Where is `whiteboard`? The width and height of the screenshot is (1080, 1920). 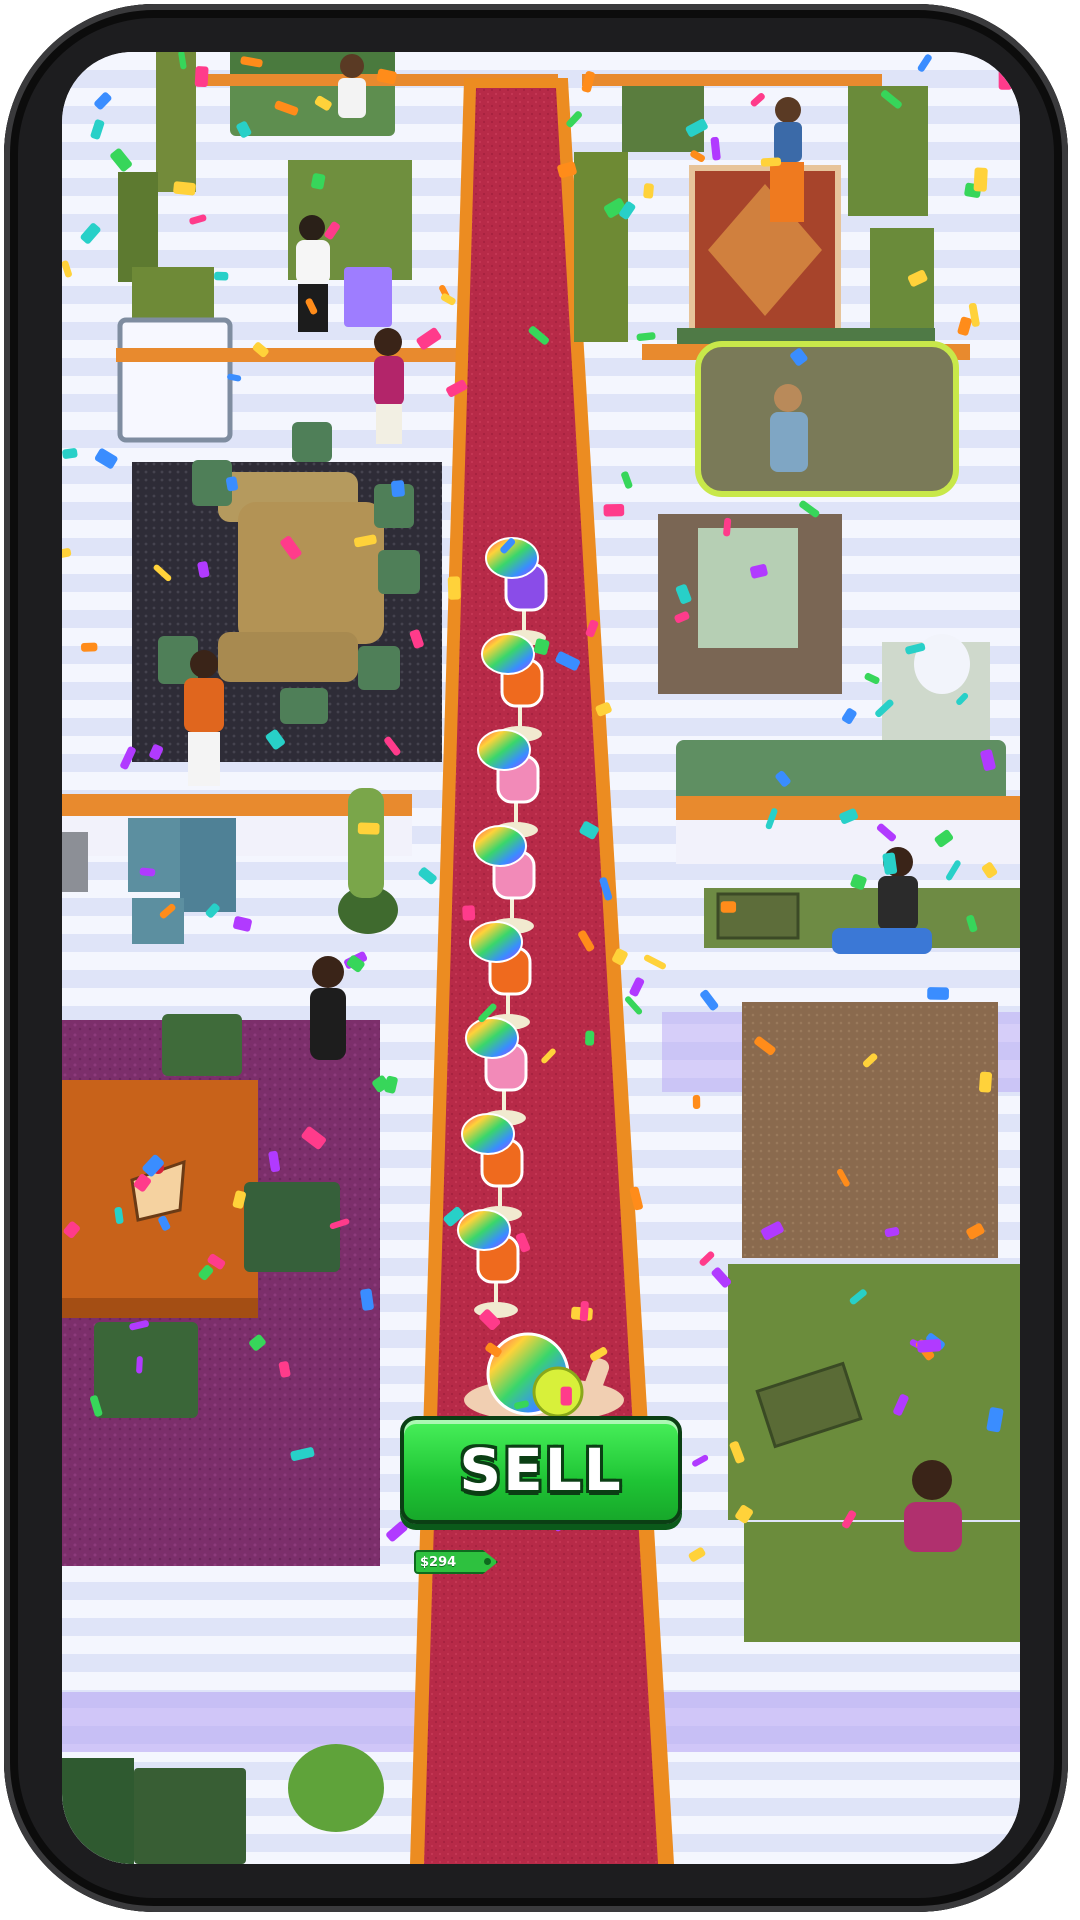 whiteboard is located at coordinates (175, 380).